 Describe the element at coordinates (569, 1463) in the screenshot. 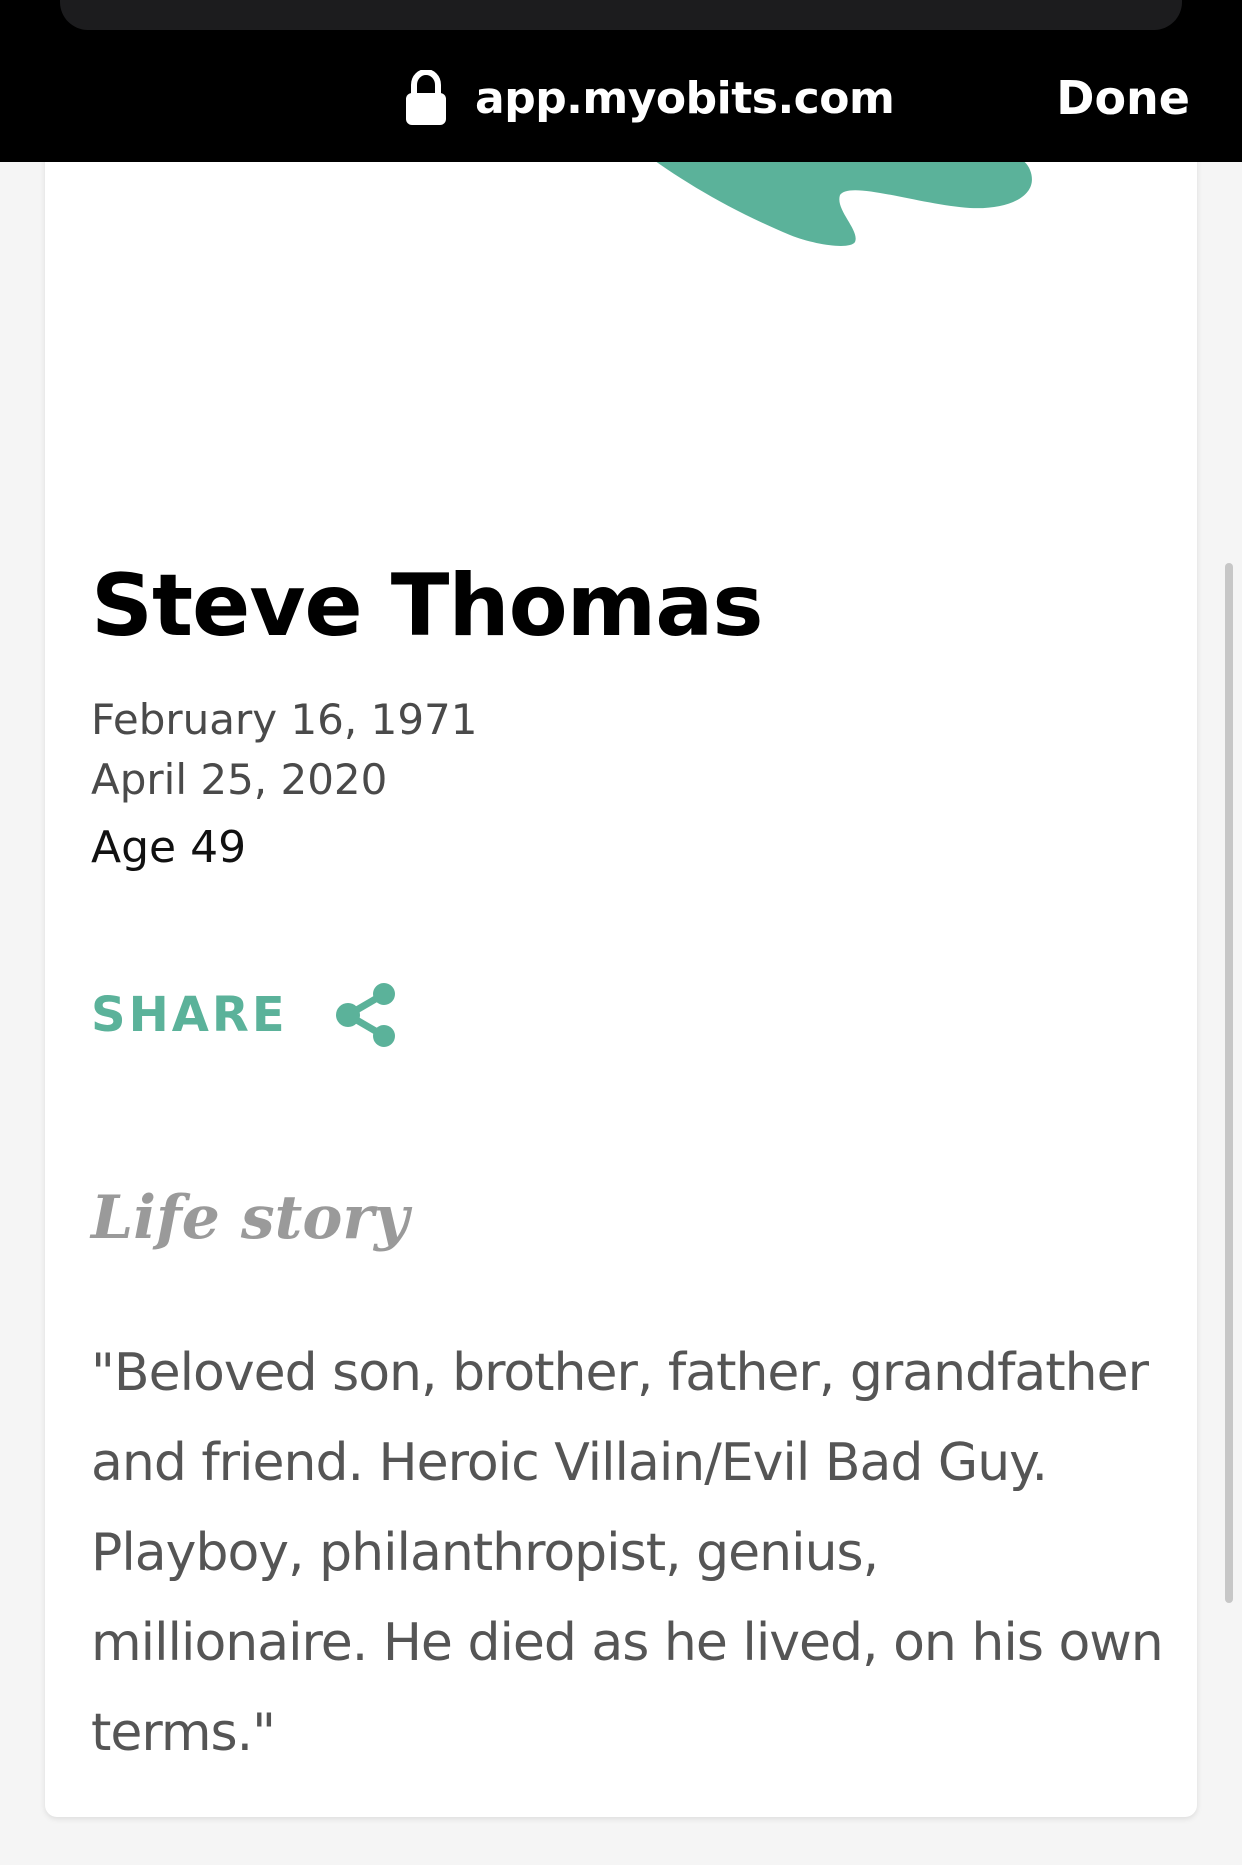

I see `story-line: and friend. Heroic Villain/Evil Bad Guy.` at that location.